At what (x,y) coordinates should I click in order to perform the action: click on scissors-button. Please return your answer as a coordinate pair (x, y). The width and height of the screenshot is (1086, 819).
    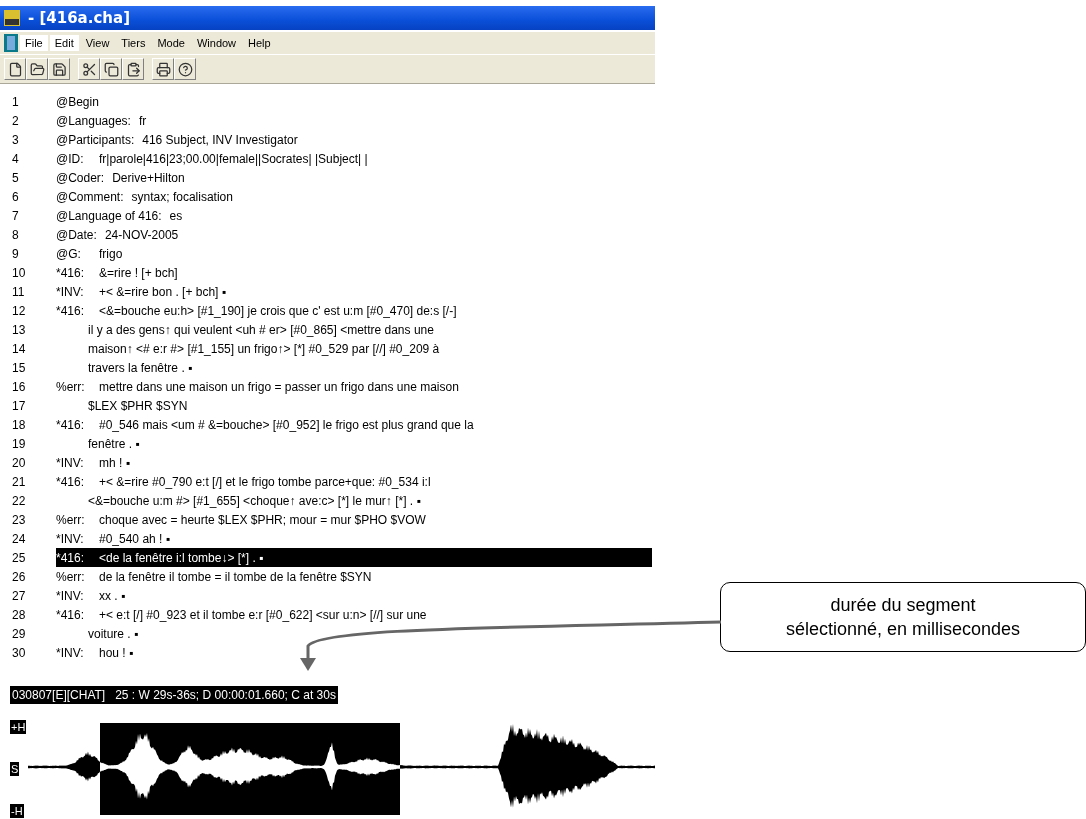
    Looking at the image, I should click on (89, 69).